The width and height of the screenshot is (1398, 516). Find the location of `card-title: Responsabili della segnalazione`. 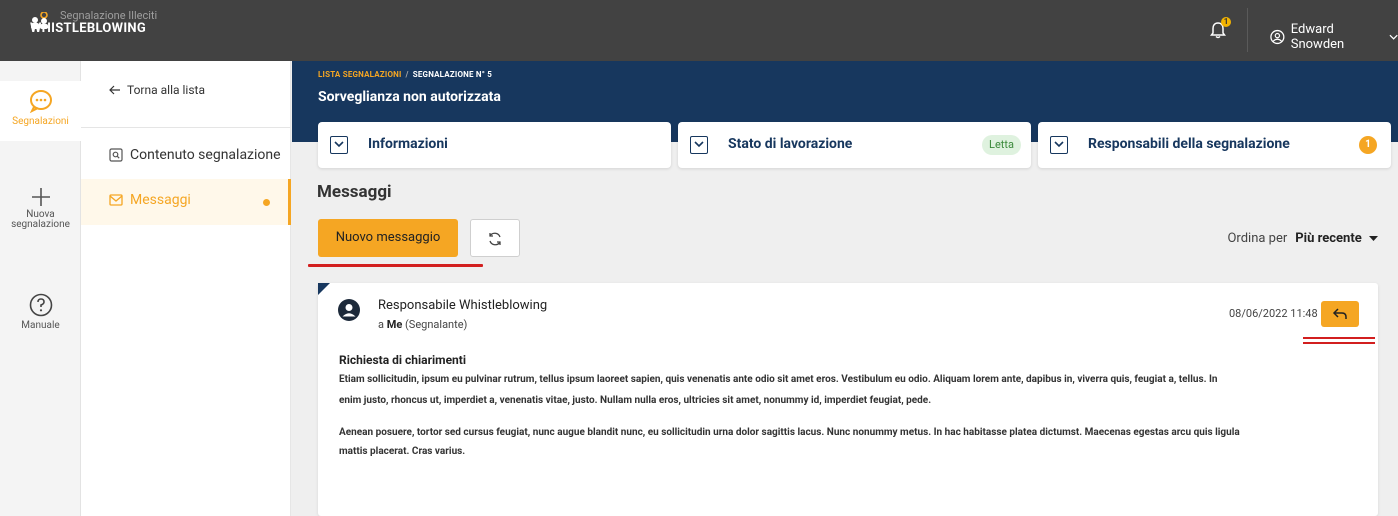

card-title: Responsabili della segnalazione is located at coordinates (1189, 144).